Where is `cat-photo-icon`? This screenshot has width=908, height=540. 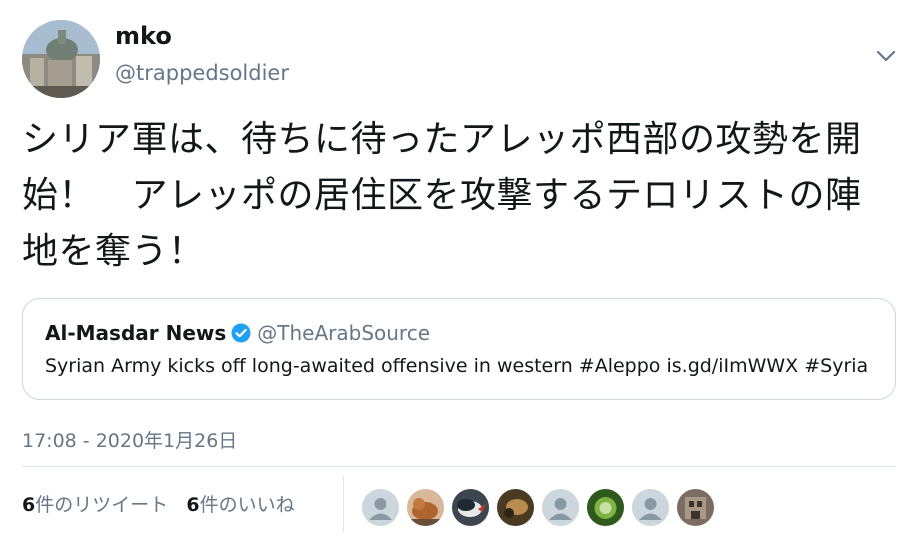 cat-photo-icon is located at coordinates (425, 507).